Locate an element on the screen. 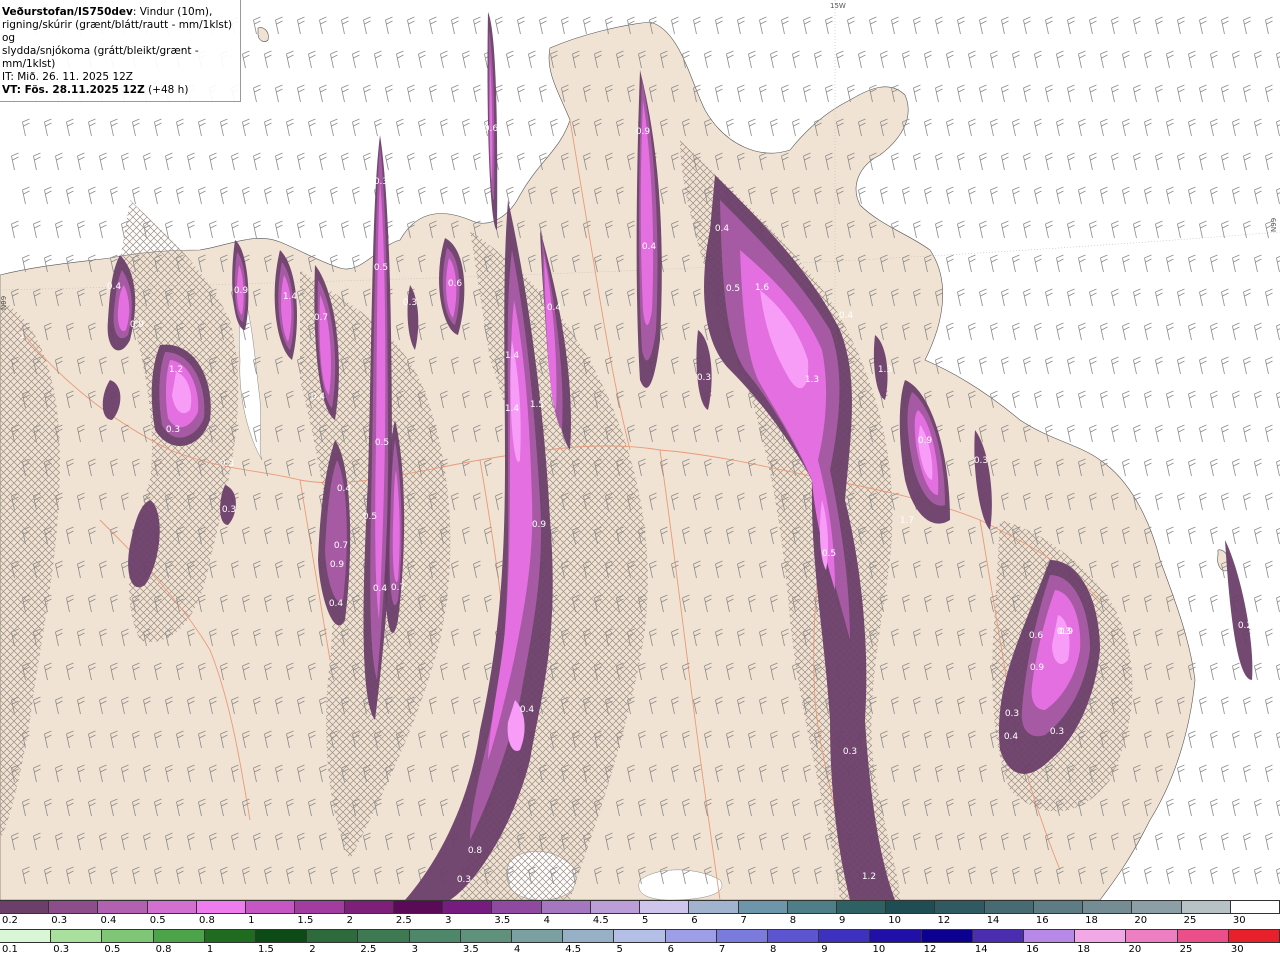 The width and height of the screenshot is (1280, 958). contour-label: 1.3 is located at coordinates (885, 370).